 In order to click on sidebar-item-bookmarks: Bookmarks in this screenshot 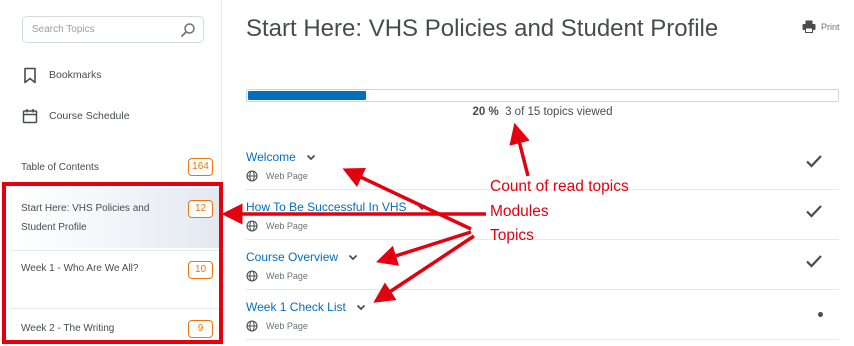, I will do `click(62, 75)`.